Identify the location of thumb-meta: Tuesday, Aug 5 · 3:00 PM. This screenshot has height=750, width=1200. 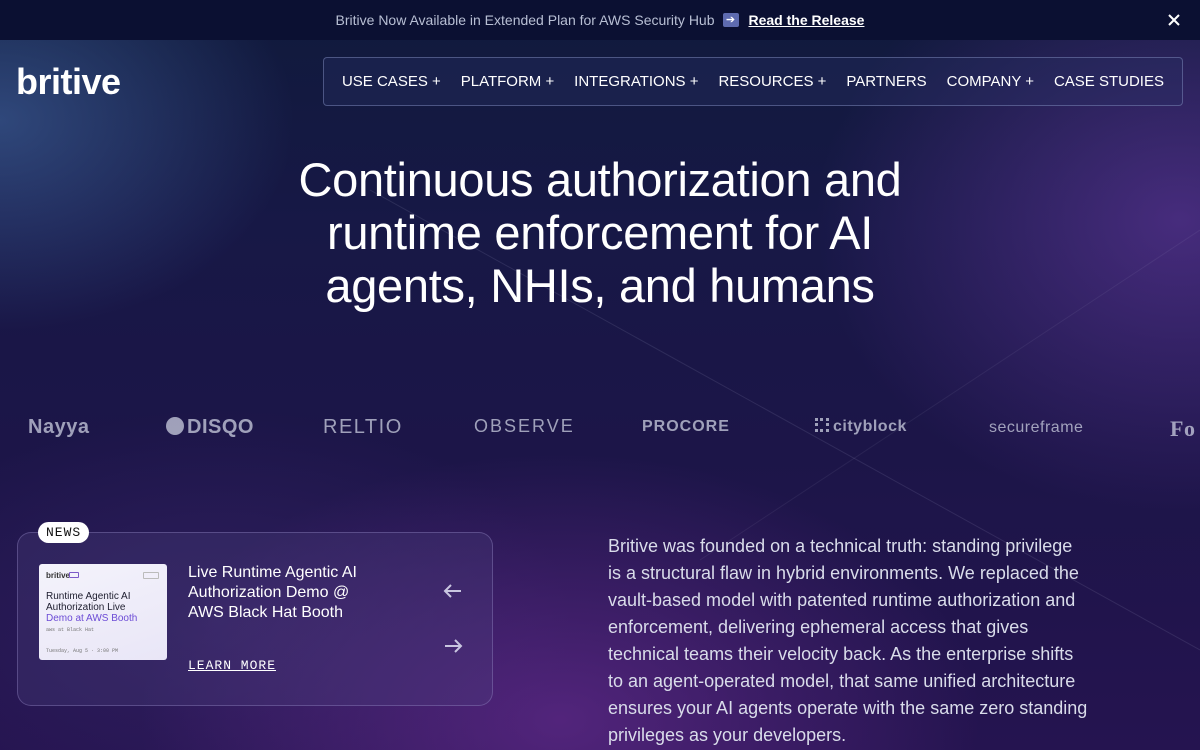
(82, 651).